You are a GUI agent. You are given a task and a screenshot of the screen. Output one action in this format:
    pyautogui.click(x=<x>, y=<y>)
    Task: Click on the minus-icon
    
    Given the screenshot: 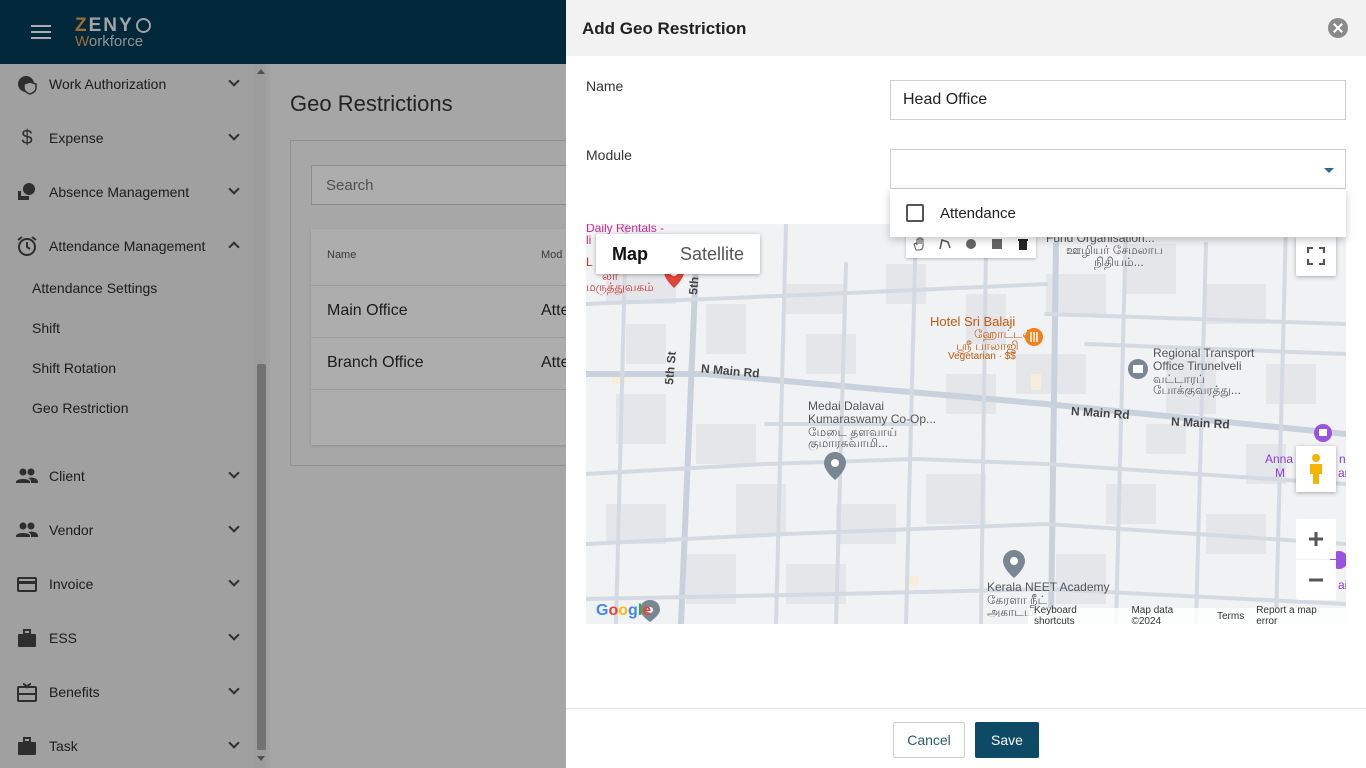 What is the action you would take?
    pyautogui.click(x=1316, y=580)
    